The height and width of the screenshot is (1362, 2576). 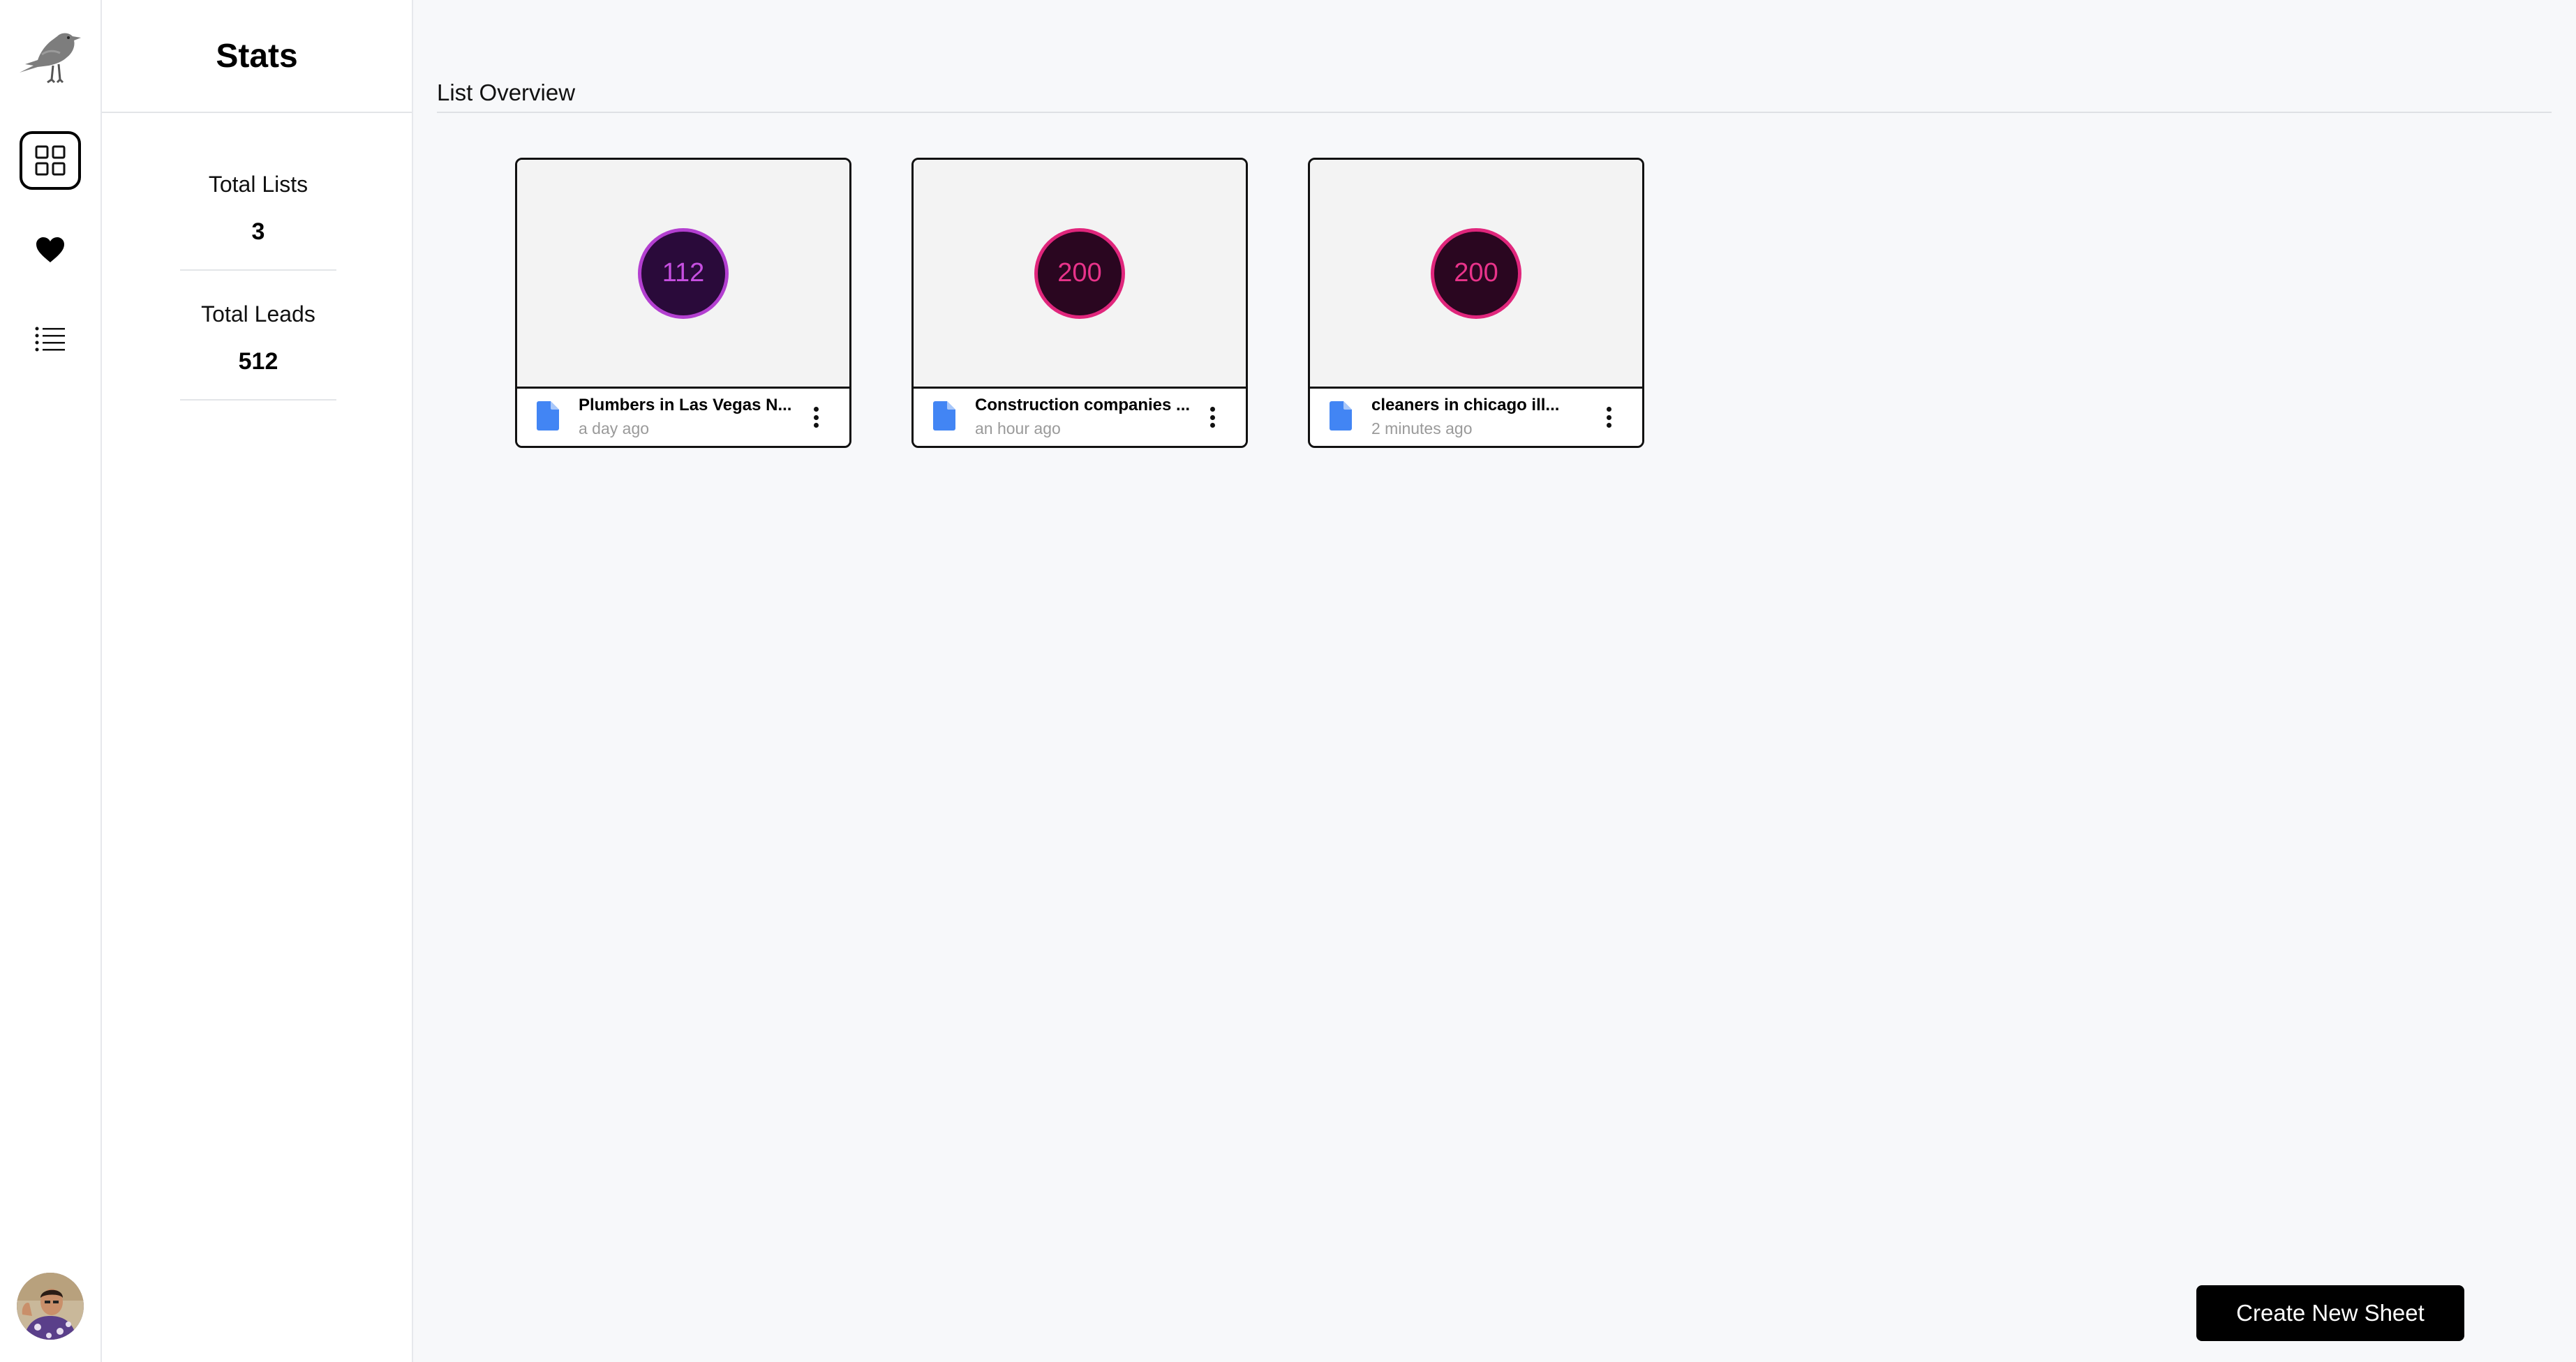 I want to click on stats-header: Stats, so click(x=257, y=56).